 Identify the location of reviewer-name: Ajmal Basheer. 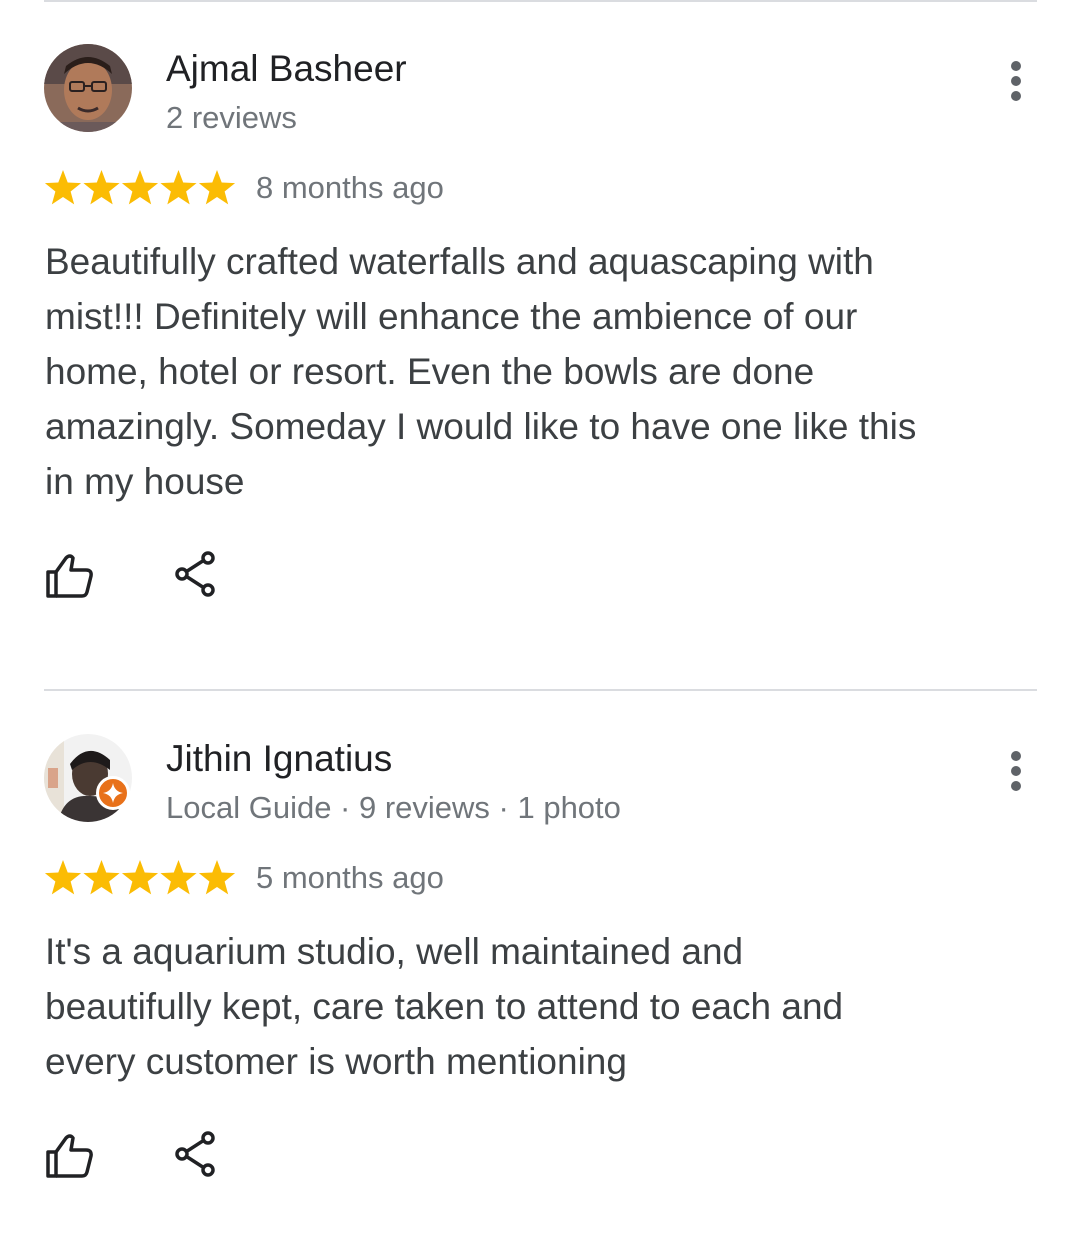
(286, 69).